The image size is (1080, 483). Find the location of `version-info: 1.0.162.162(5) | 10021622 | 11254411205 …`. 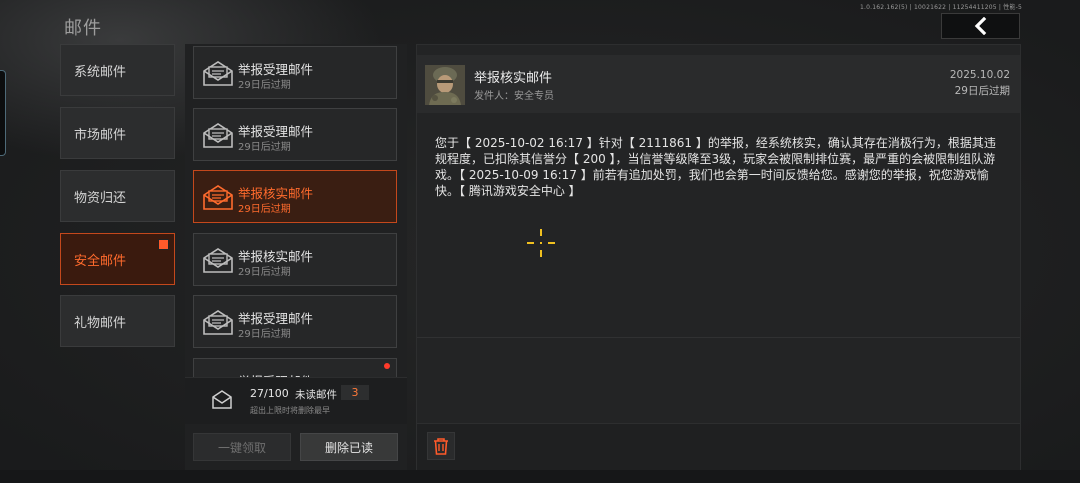

version-info: 1.0.162.162(5) | 10021622 | 11254411205 … is located at coordinates (941, 7).